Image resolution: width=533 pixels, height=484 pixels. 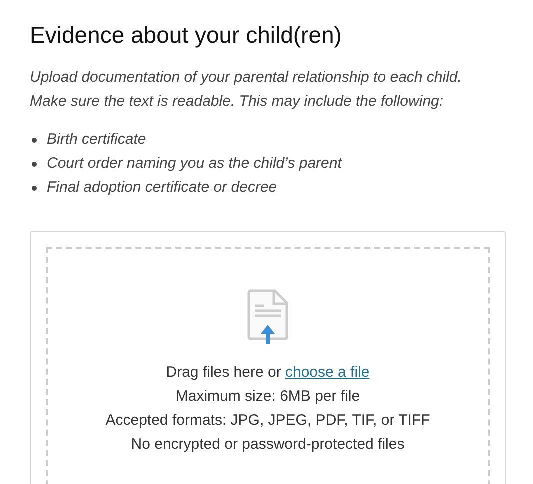 I want to click on intro-text: Upload documentation of your parental relationship to each child., so click(x=246, y=78).